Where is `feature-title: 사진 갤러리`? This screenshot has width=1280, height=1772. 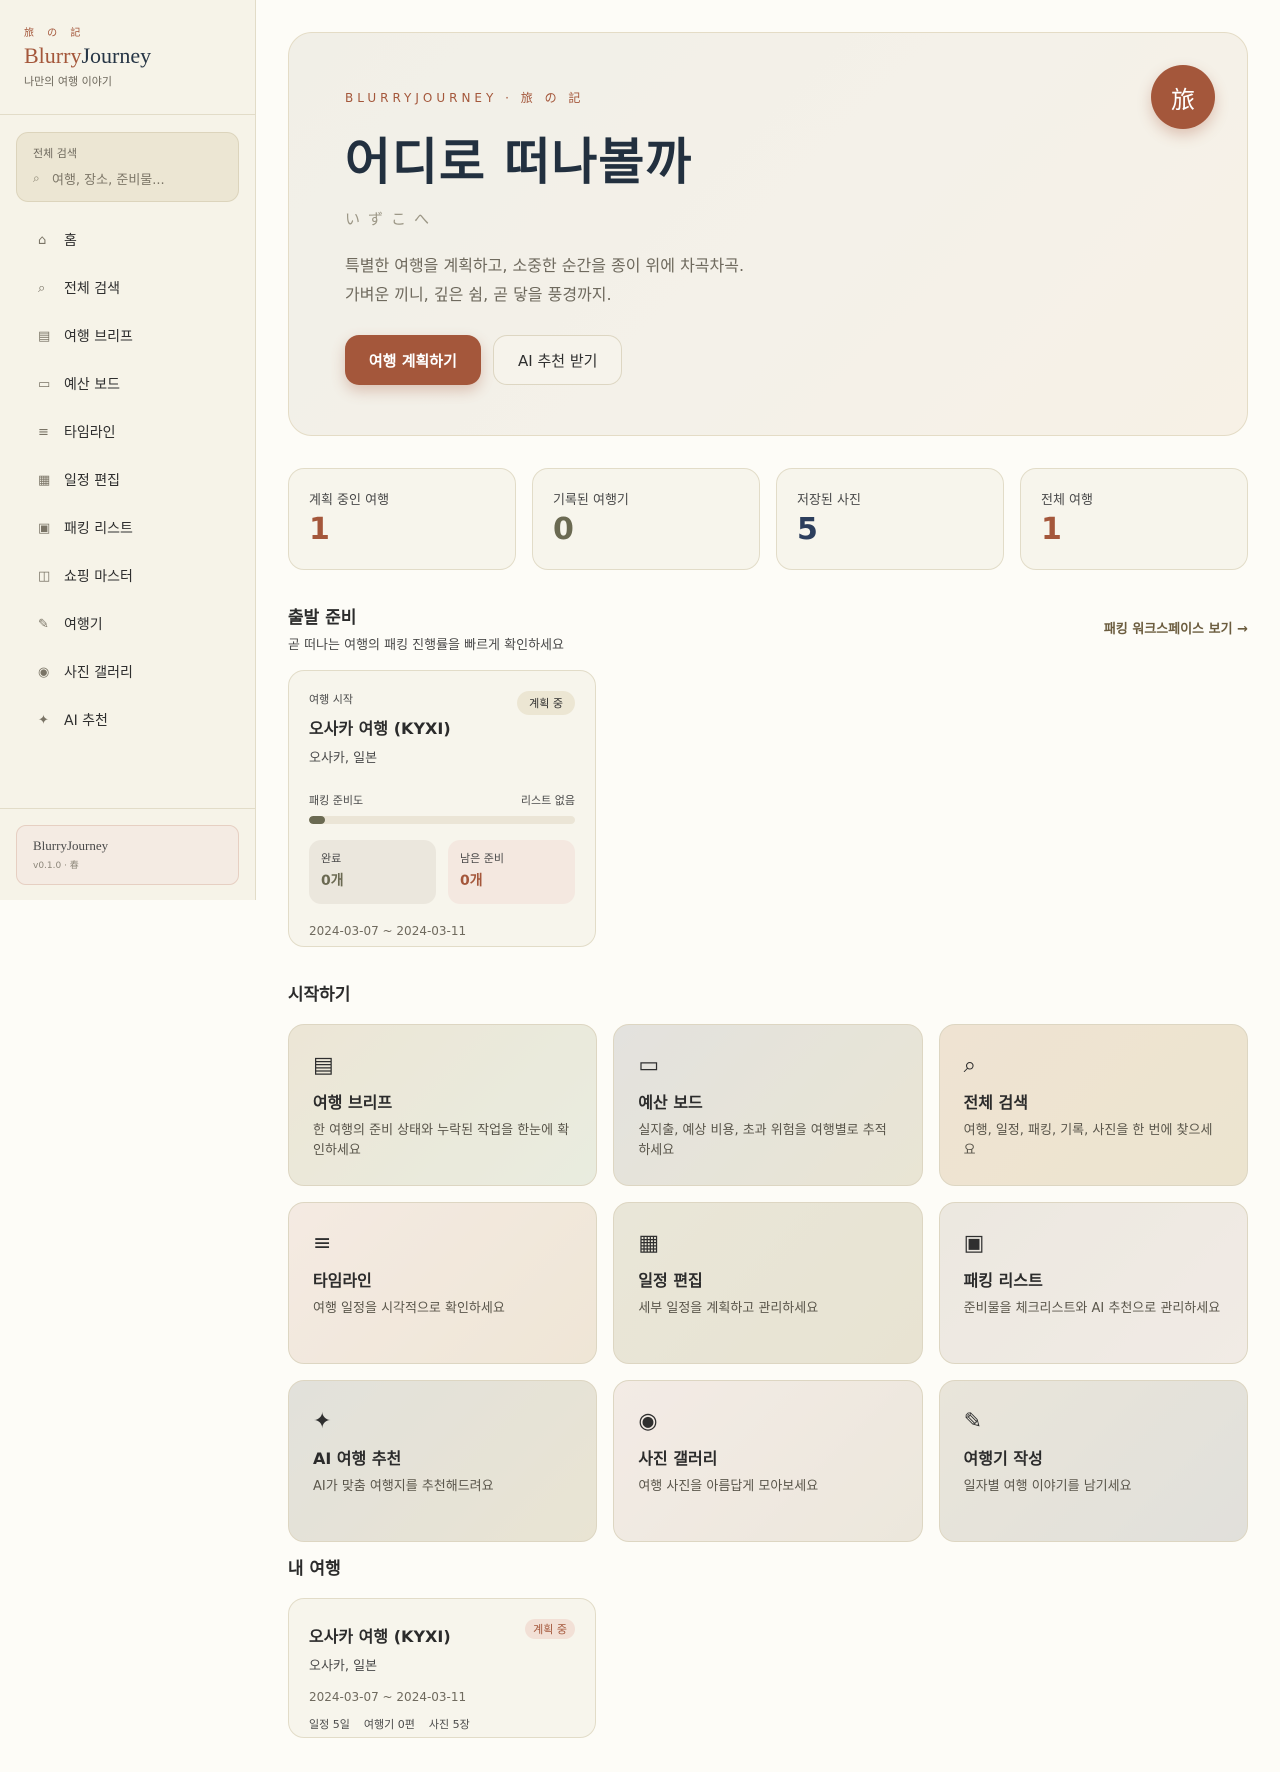 feature-title: 사진 갤러리 is located at coordinates (678, 1458).